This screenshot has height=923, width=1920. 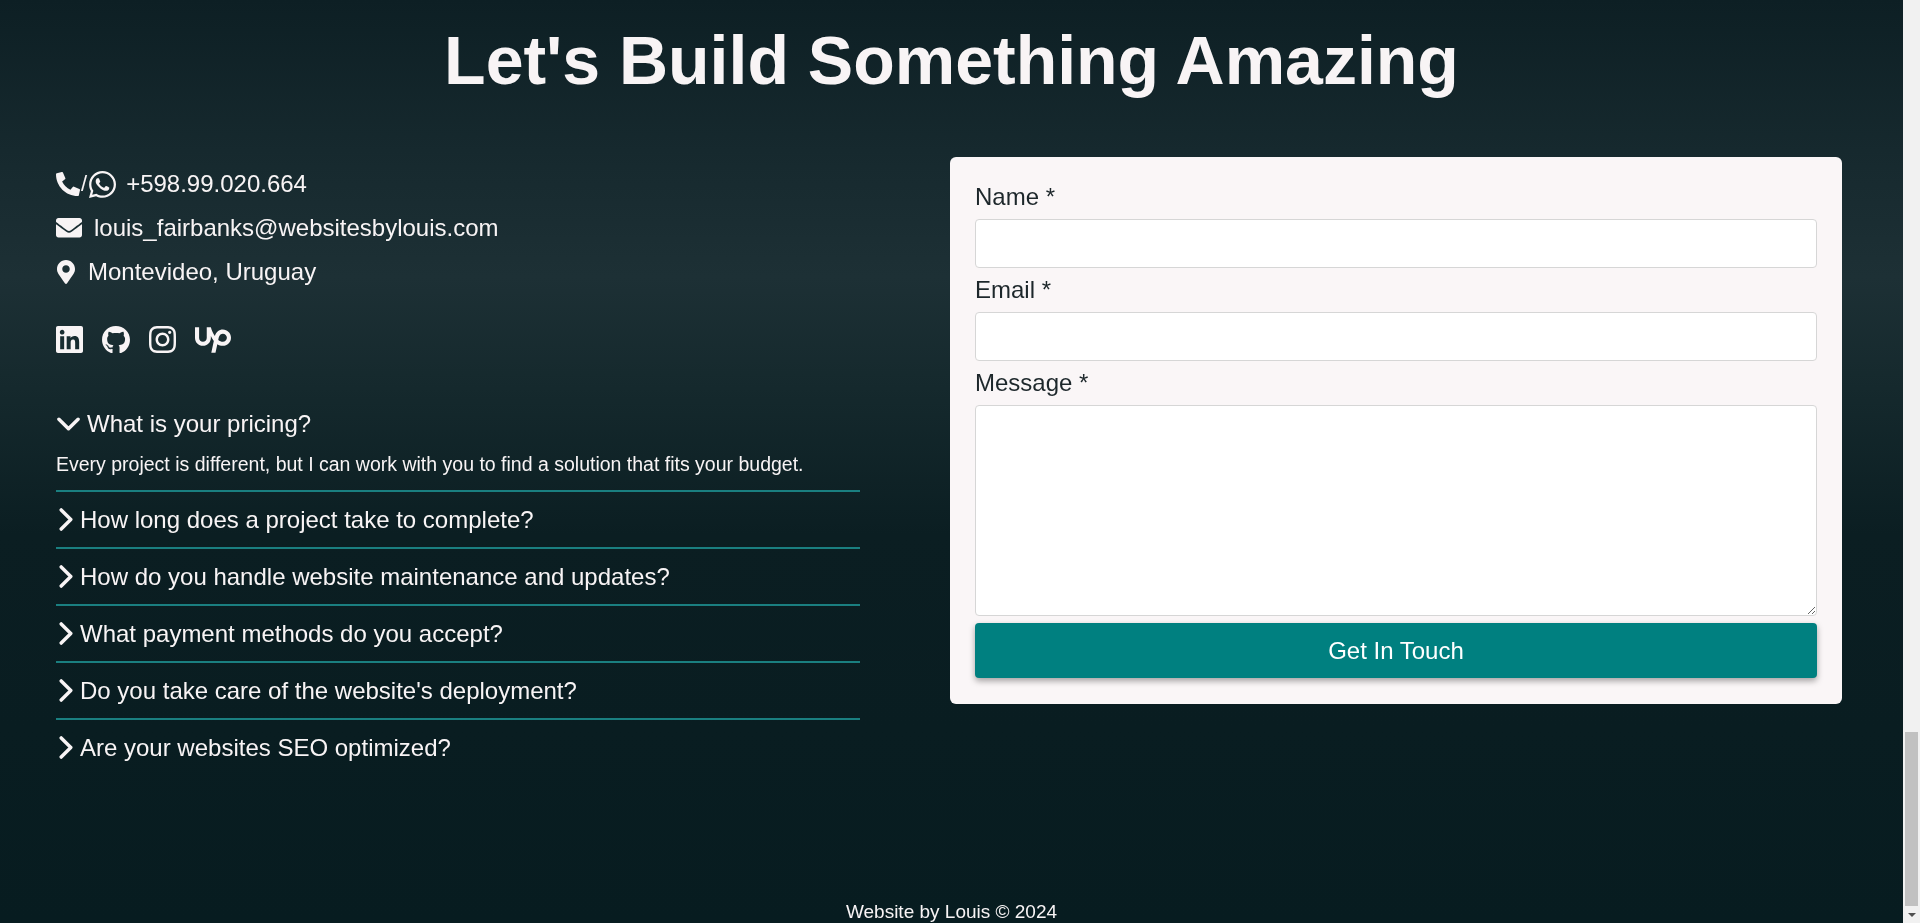 I want to click on footer-text: Website by Louis © 2024, so click(x=951, y=912).